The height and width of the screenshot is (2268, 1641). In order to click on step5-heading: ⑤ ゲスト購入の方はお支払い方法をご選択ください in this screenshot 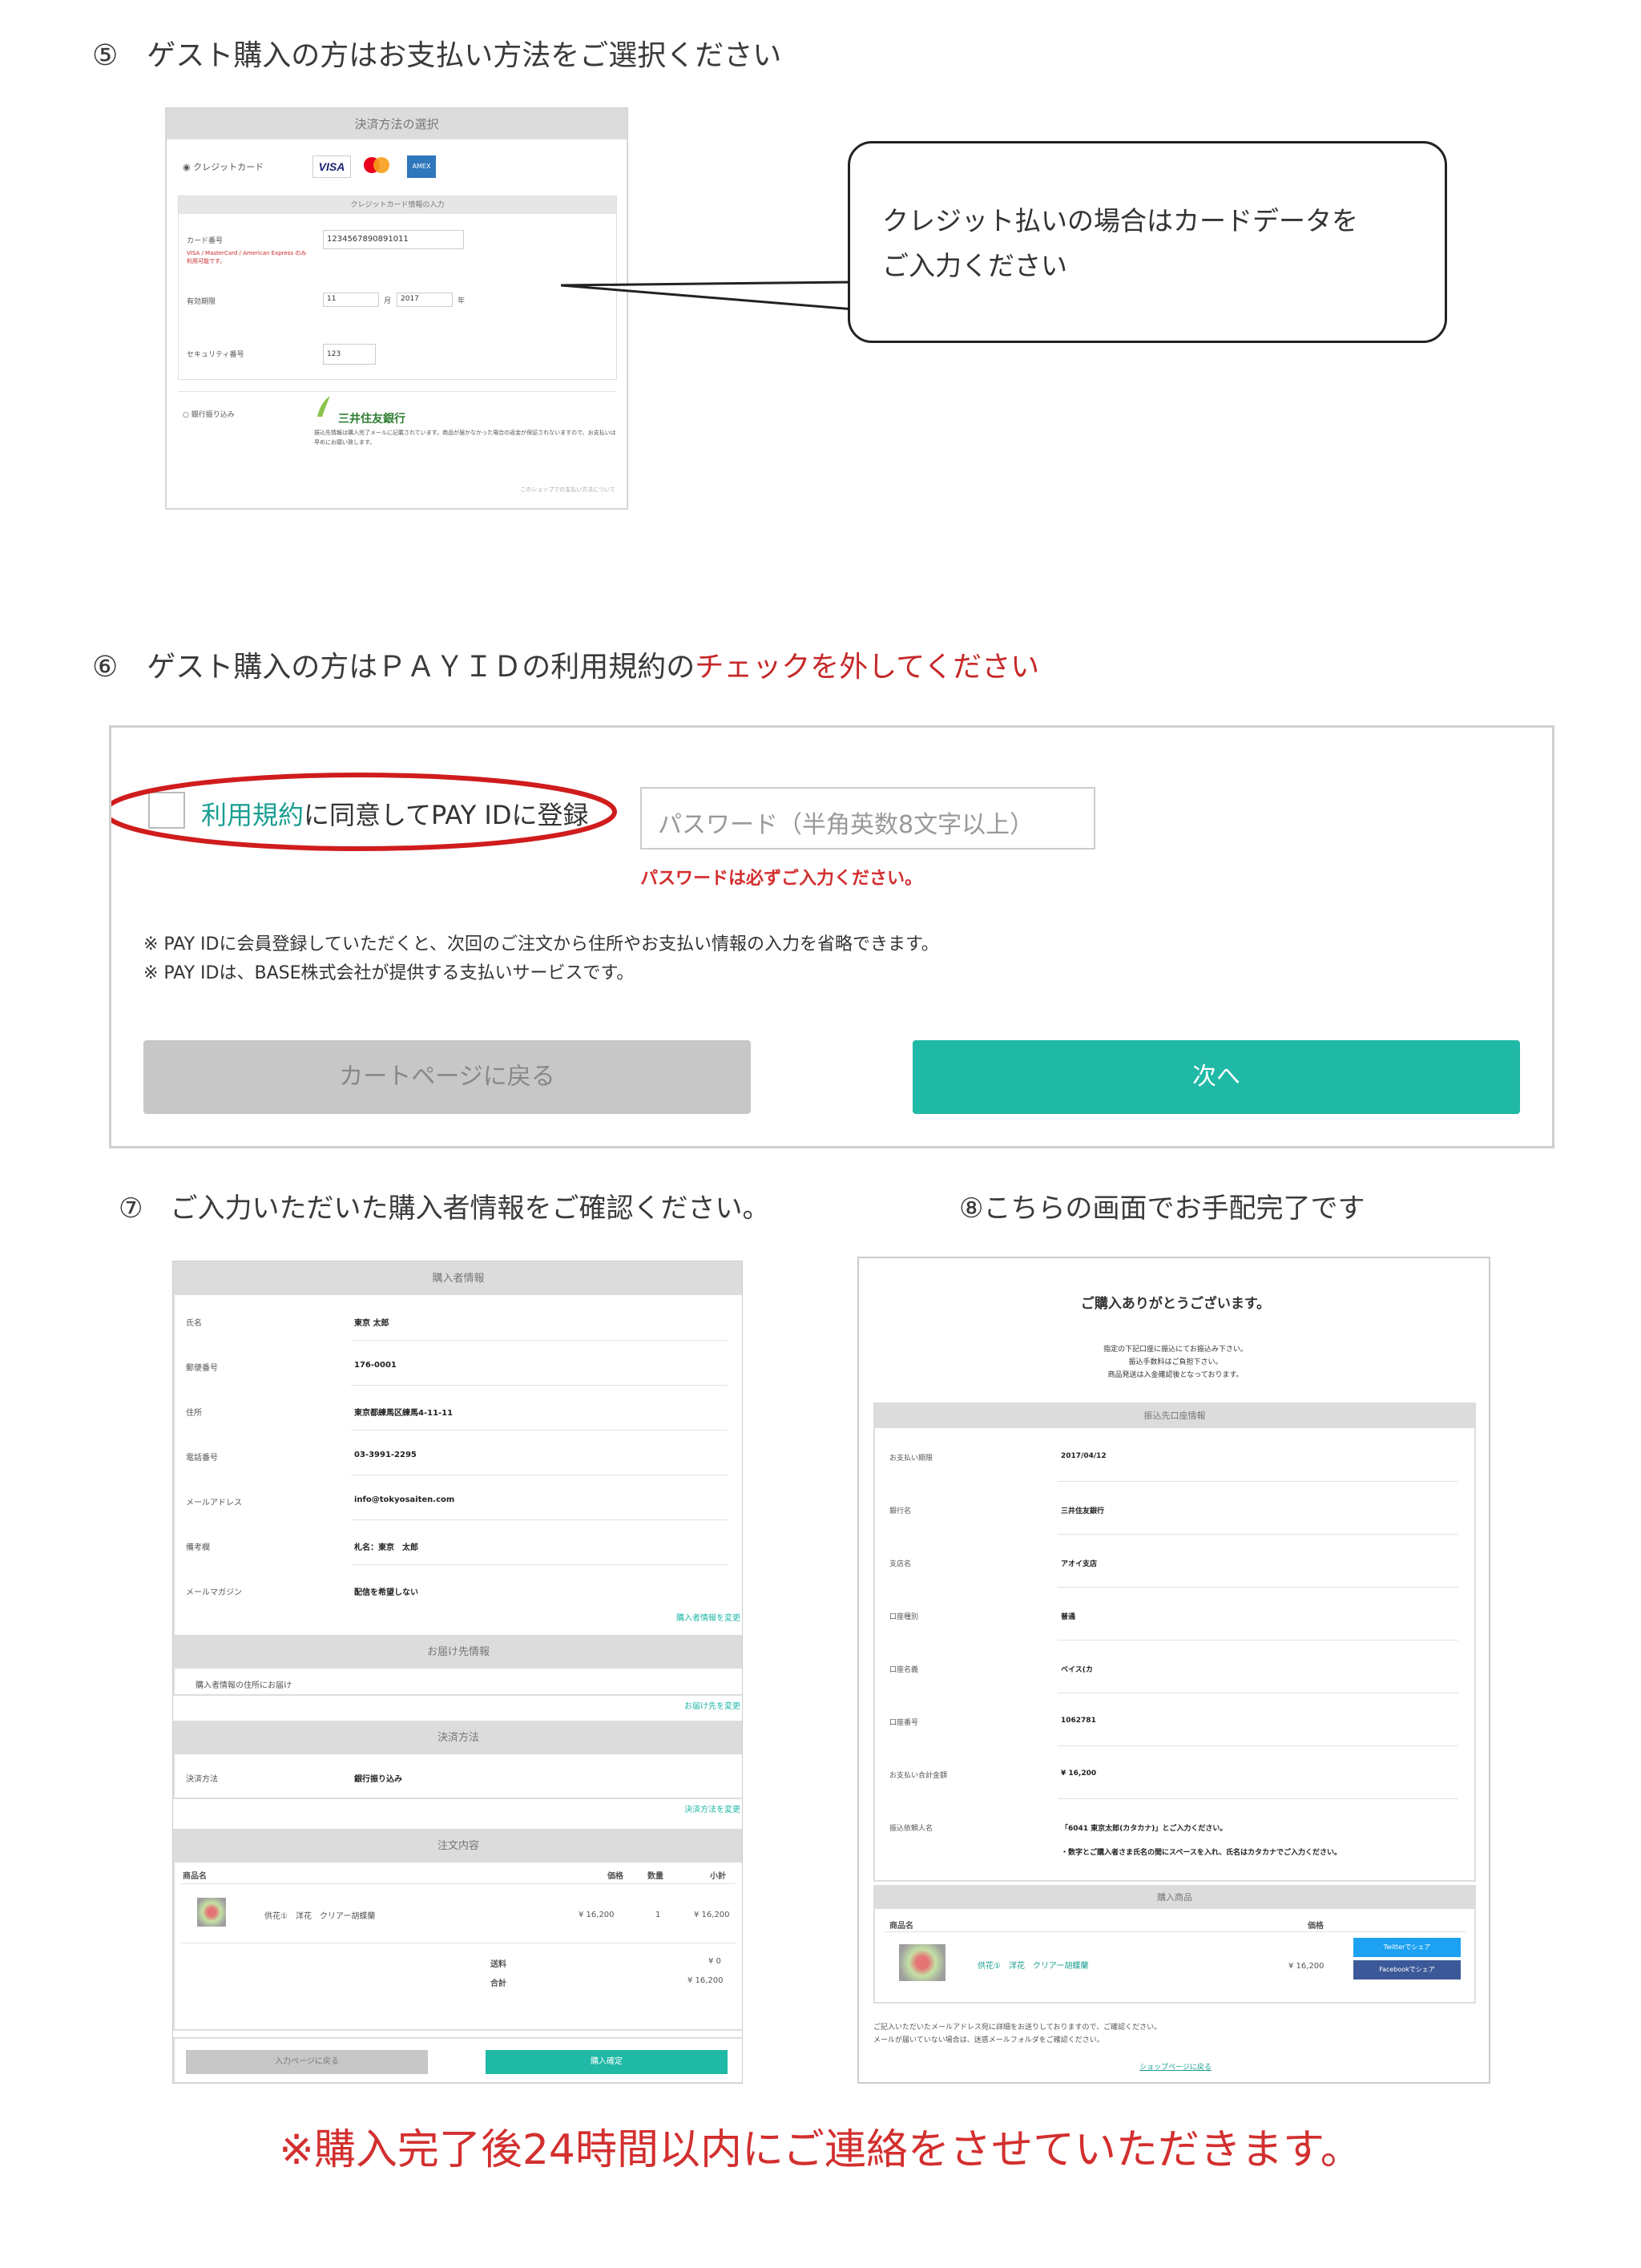, I will do `click(437, 55)`.